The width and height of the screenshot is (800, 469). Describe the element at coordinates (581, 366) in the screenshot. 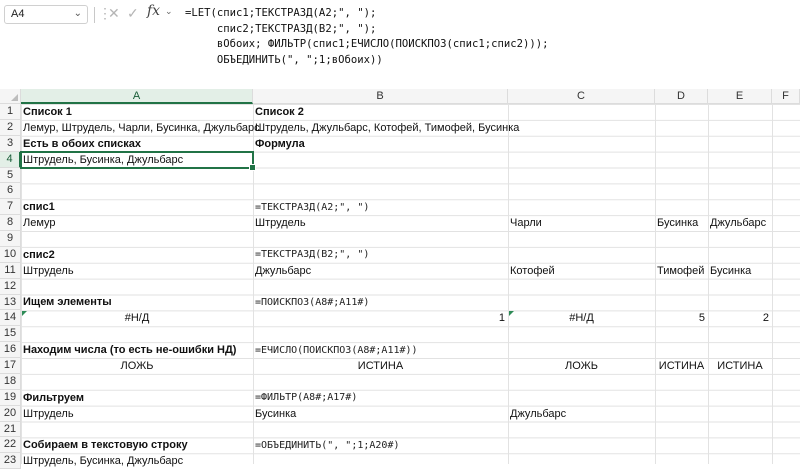

I see `cell-c17: ЛОЖЬ` at that location.